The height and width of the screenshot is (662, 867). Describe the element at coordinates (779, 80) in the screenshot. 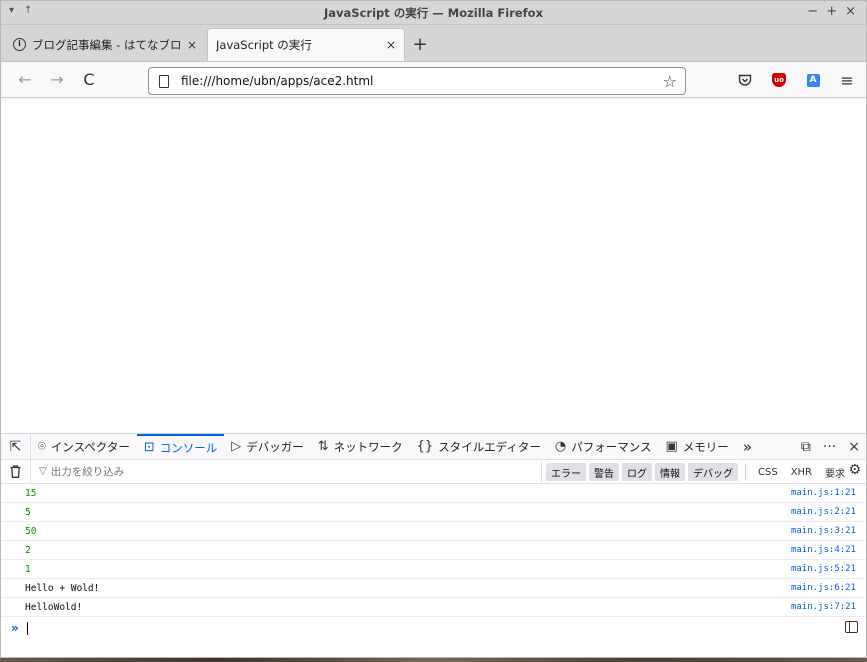

I see `ublock-origin-icon: uo` at that location.